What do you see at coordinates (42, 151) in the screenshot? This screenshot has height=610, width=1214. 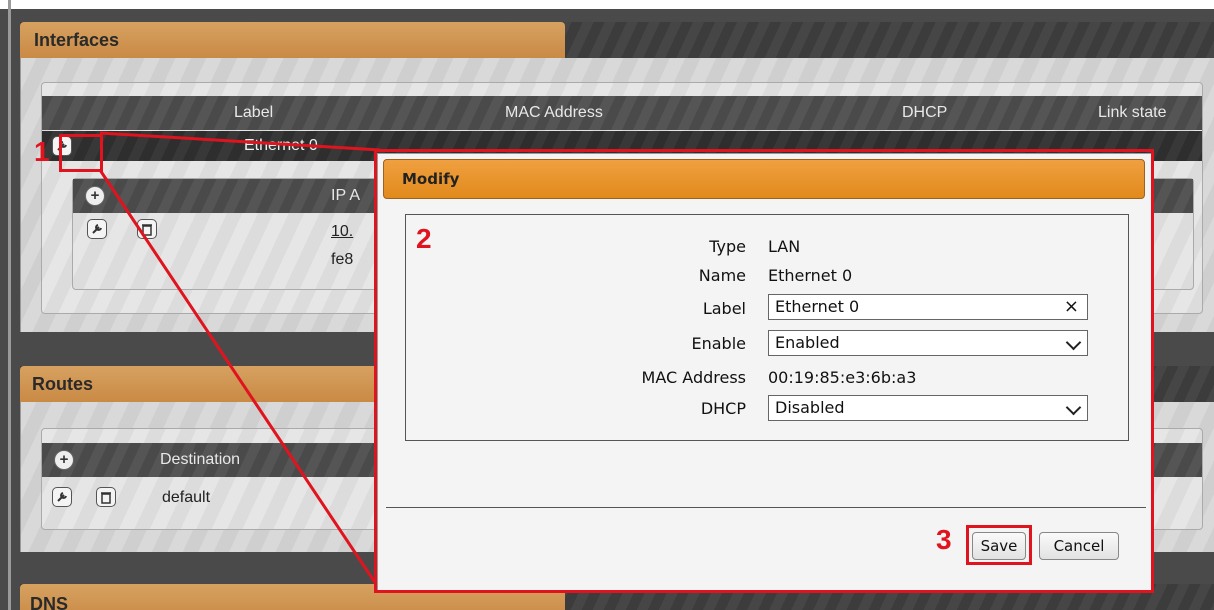 I see `callout-1: 1` at bounding box center [42, 151].